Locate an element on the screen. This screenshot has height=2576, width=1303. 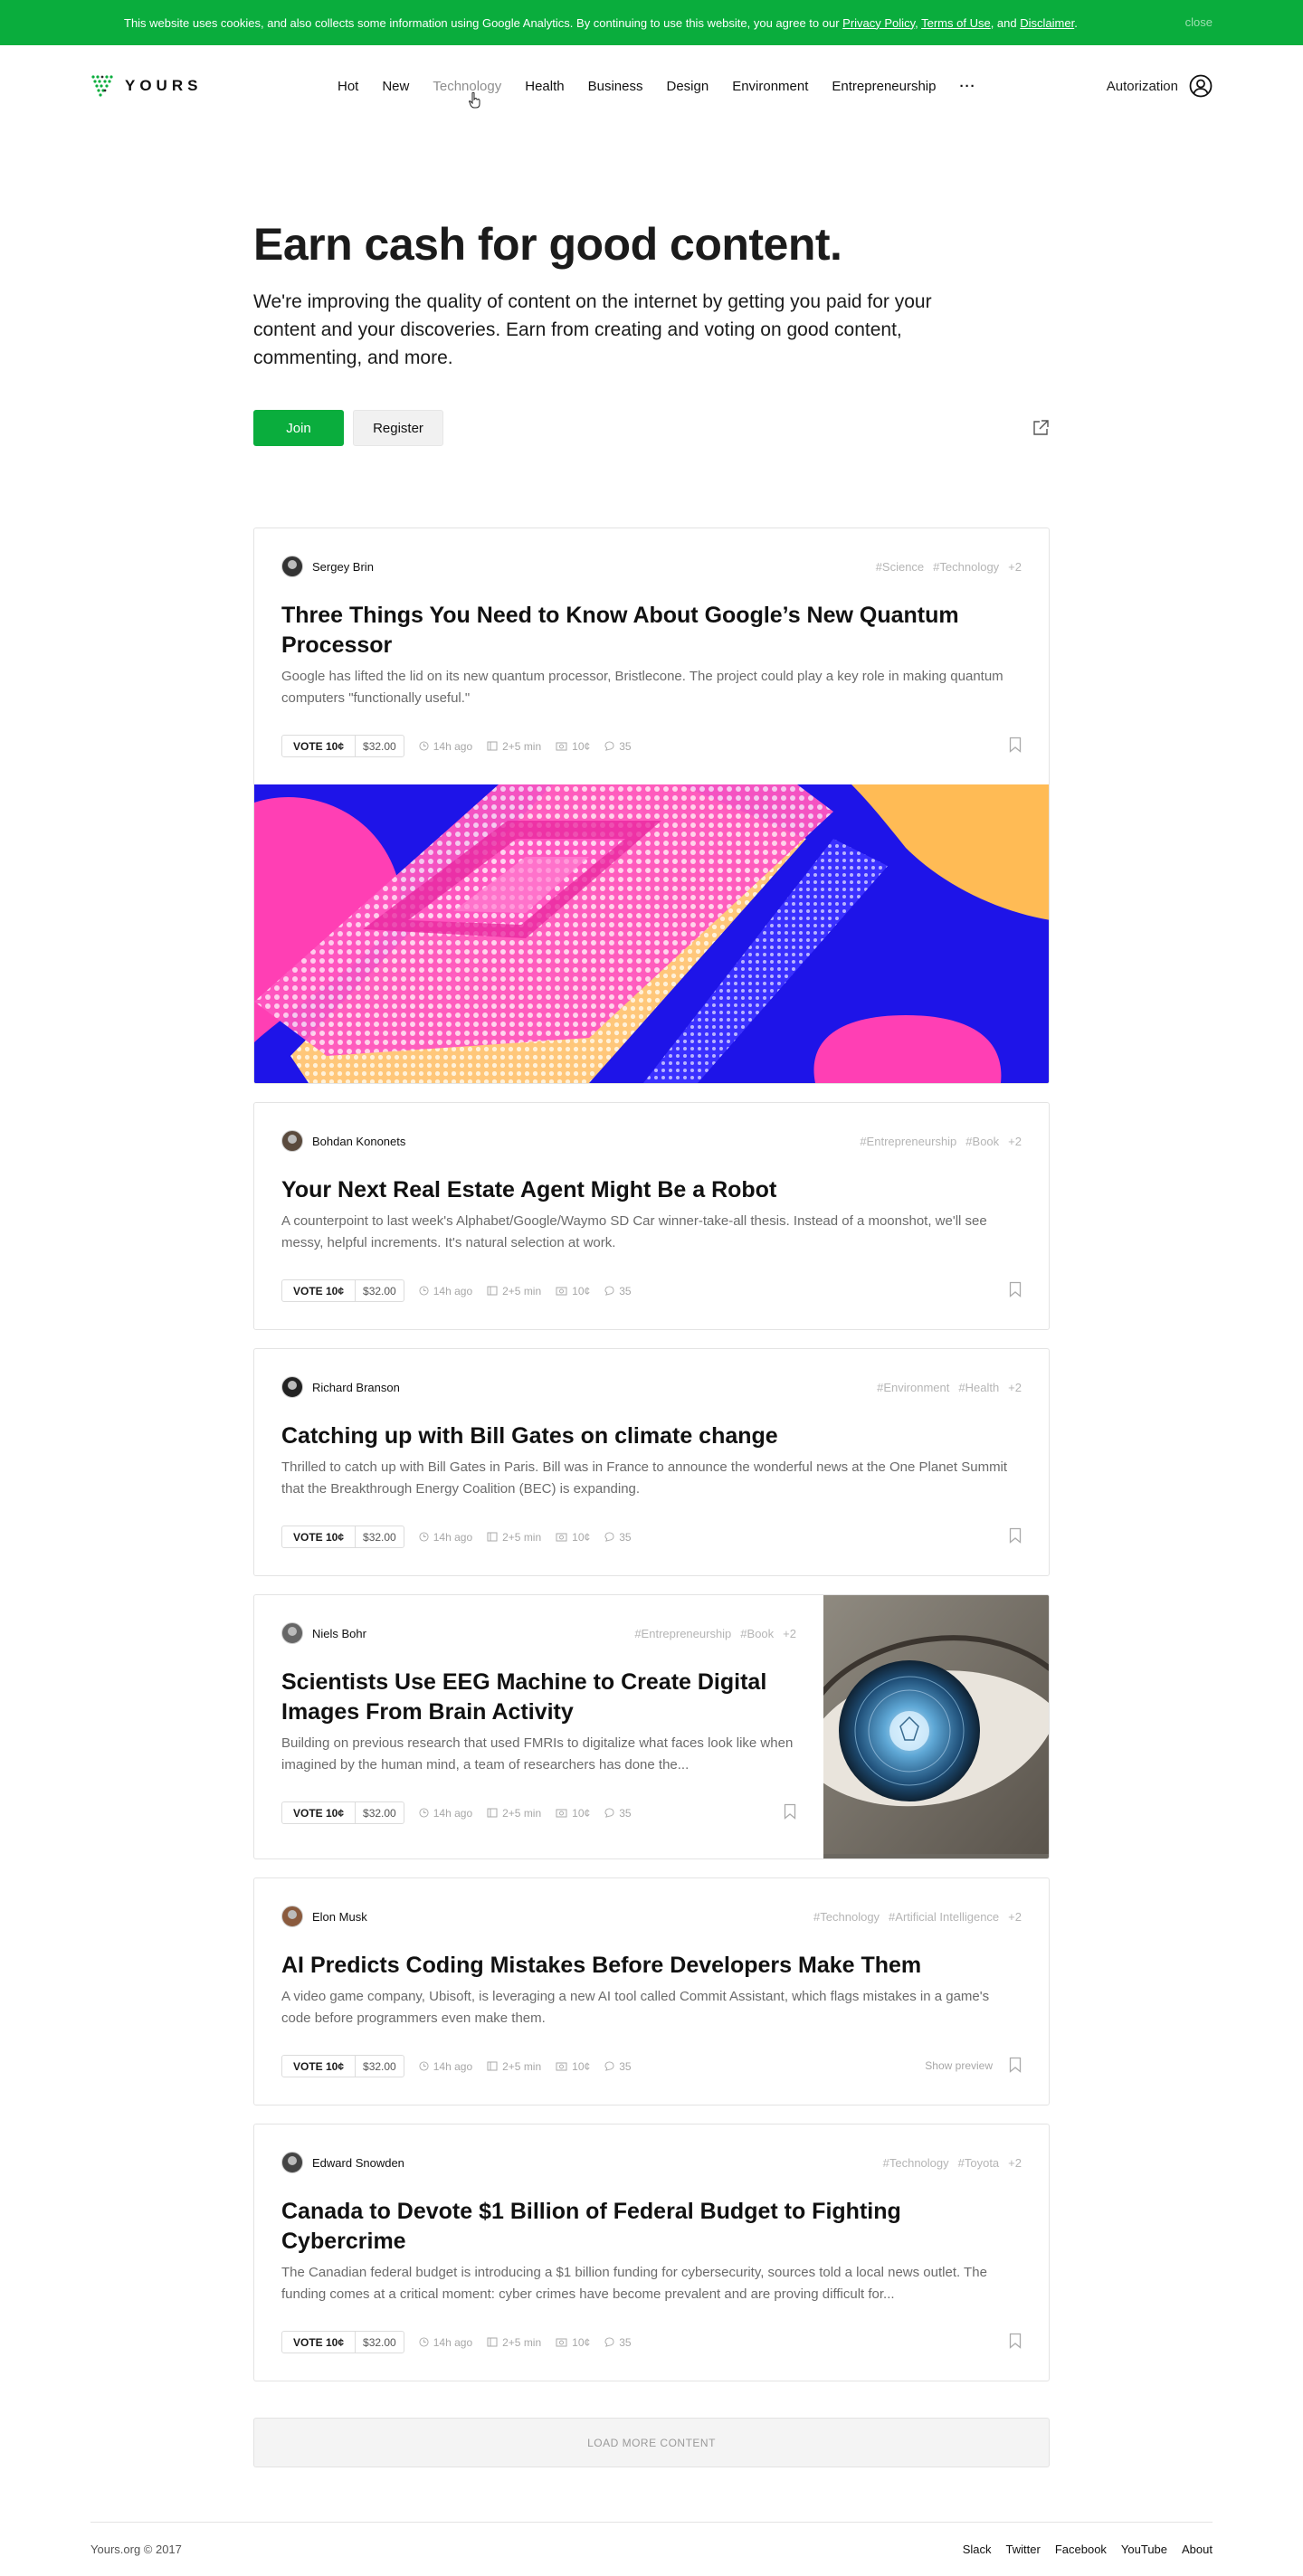
show-preview-button: Show preview is located at coordinates (959, 2065).